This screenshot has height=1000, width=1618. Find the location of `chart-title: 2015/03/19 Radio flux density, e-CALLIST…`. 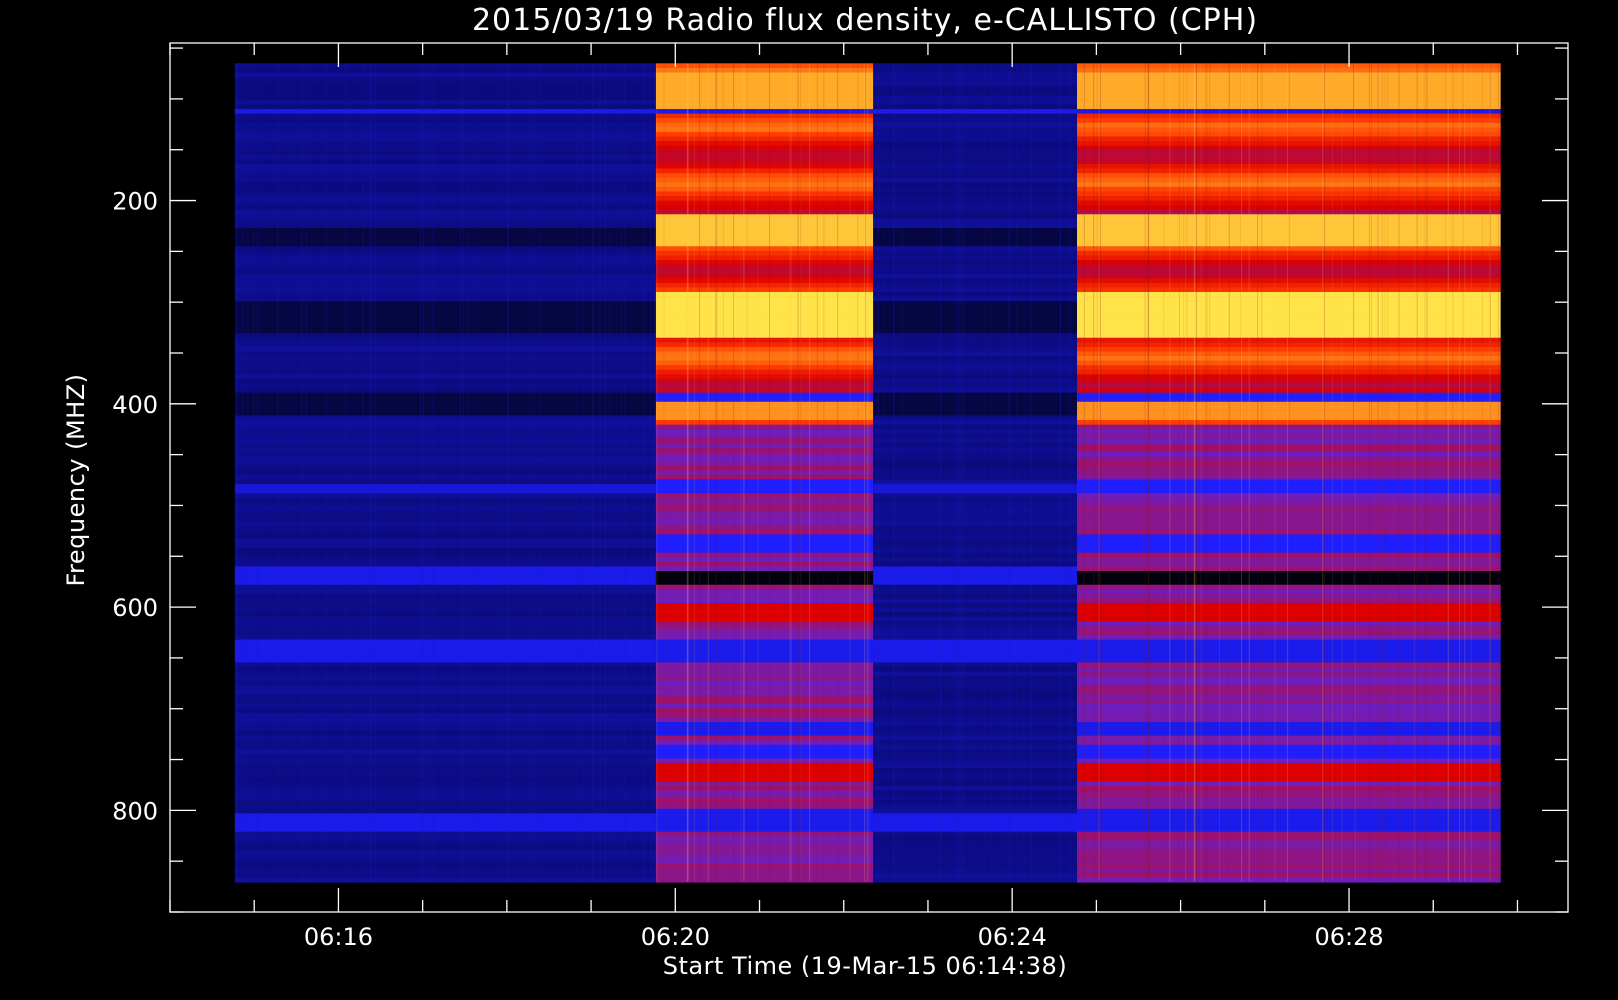

chart-title: 2015/03/19 Radio flux density, e-CALLIST… is located at coordinates (865, 20).